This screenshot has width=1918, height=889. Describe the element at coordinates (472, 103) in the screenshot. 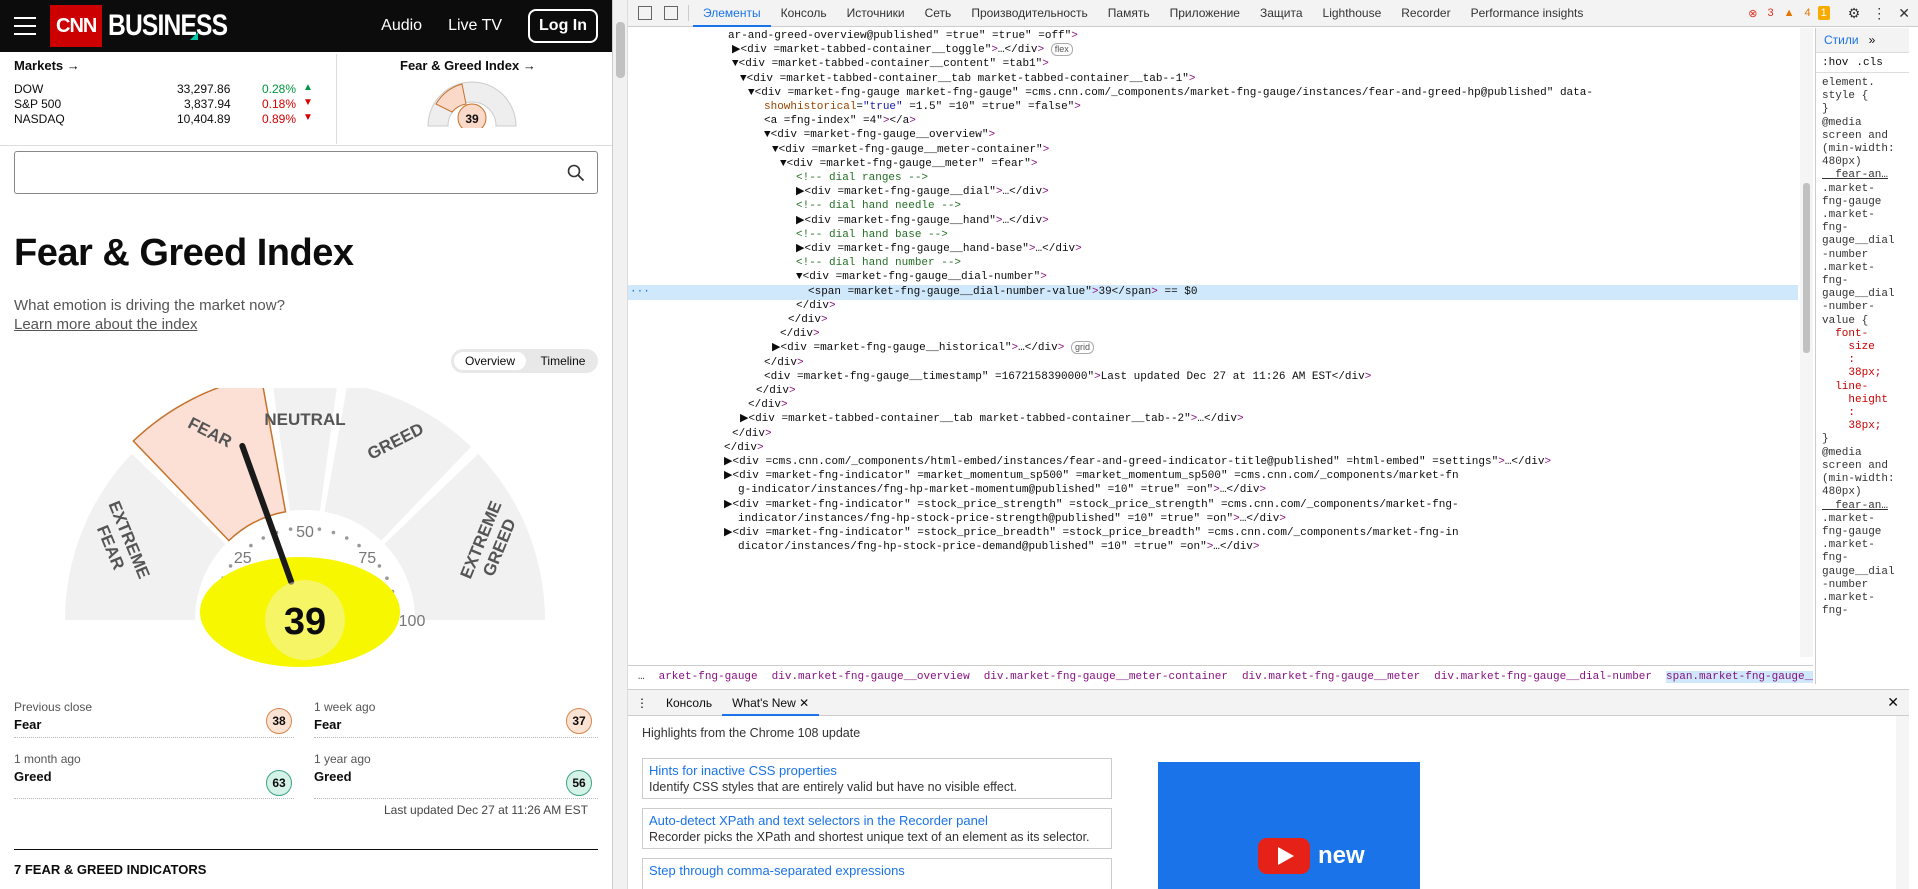

I see `fear-greed-mini-gauge: 39` at that location.